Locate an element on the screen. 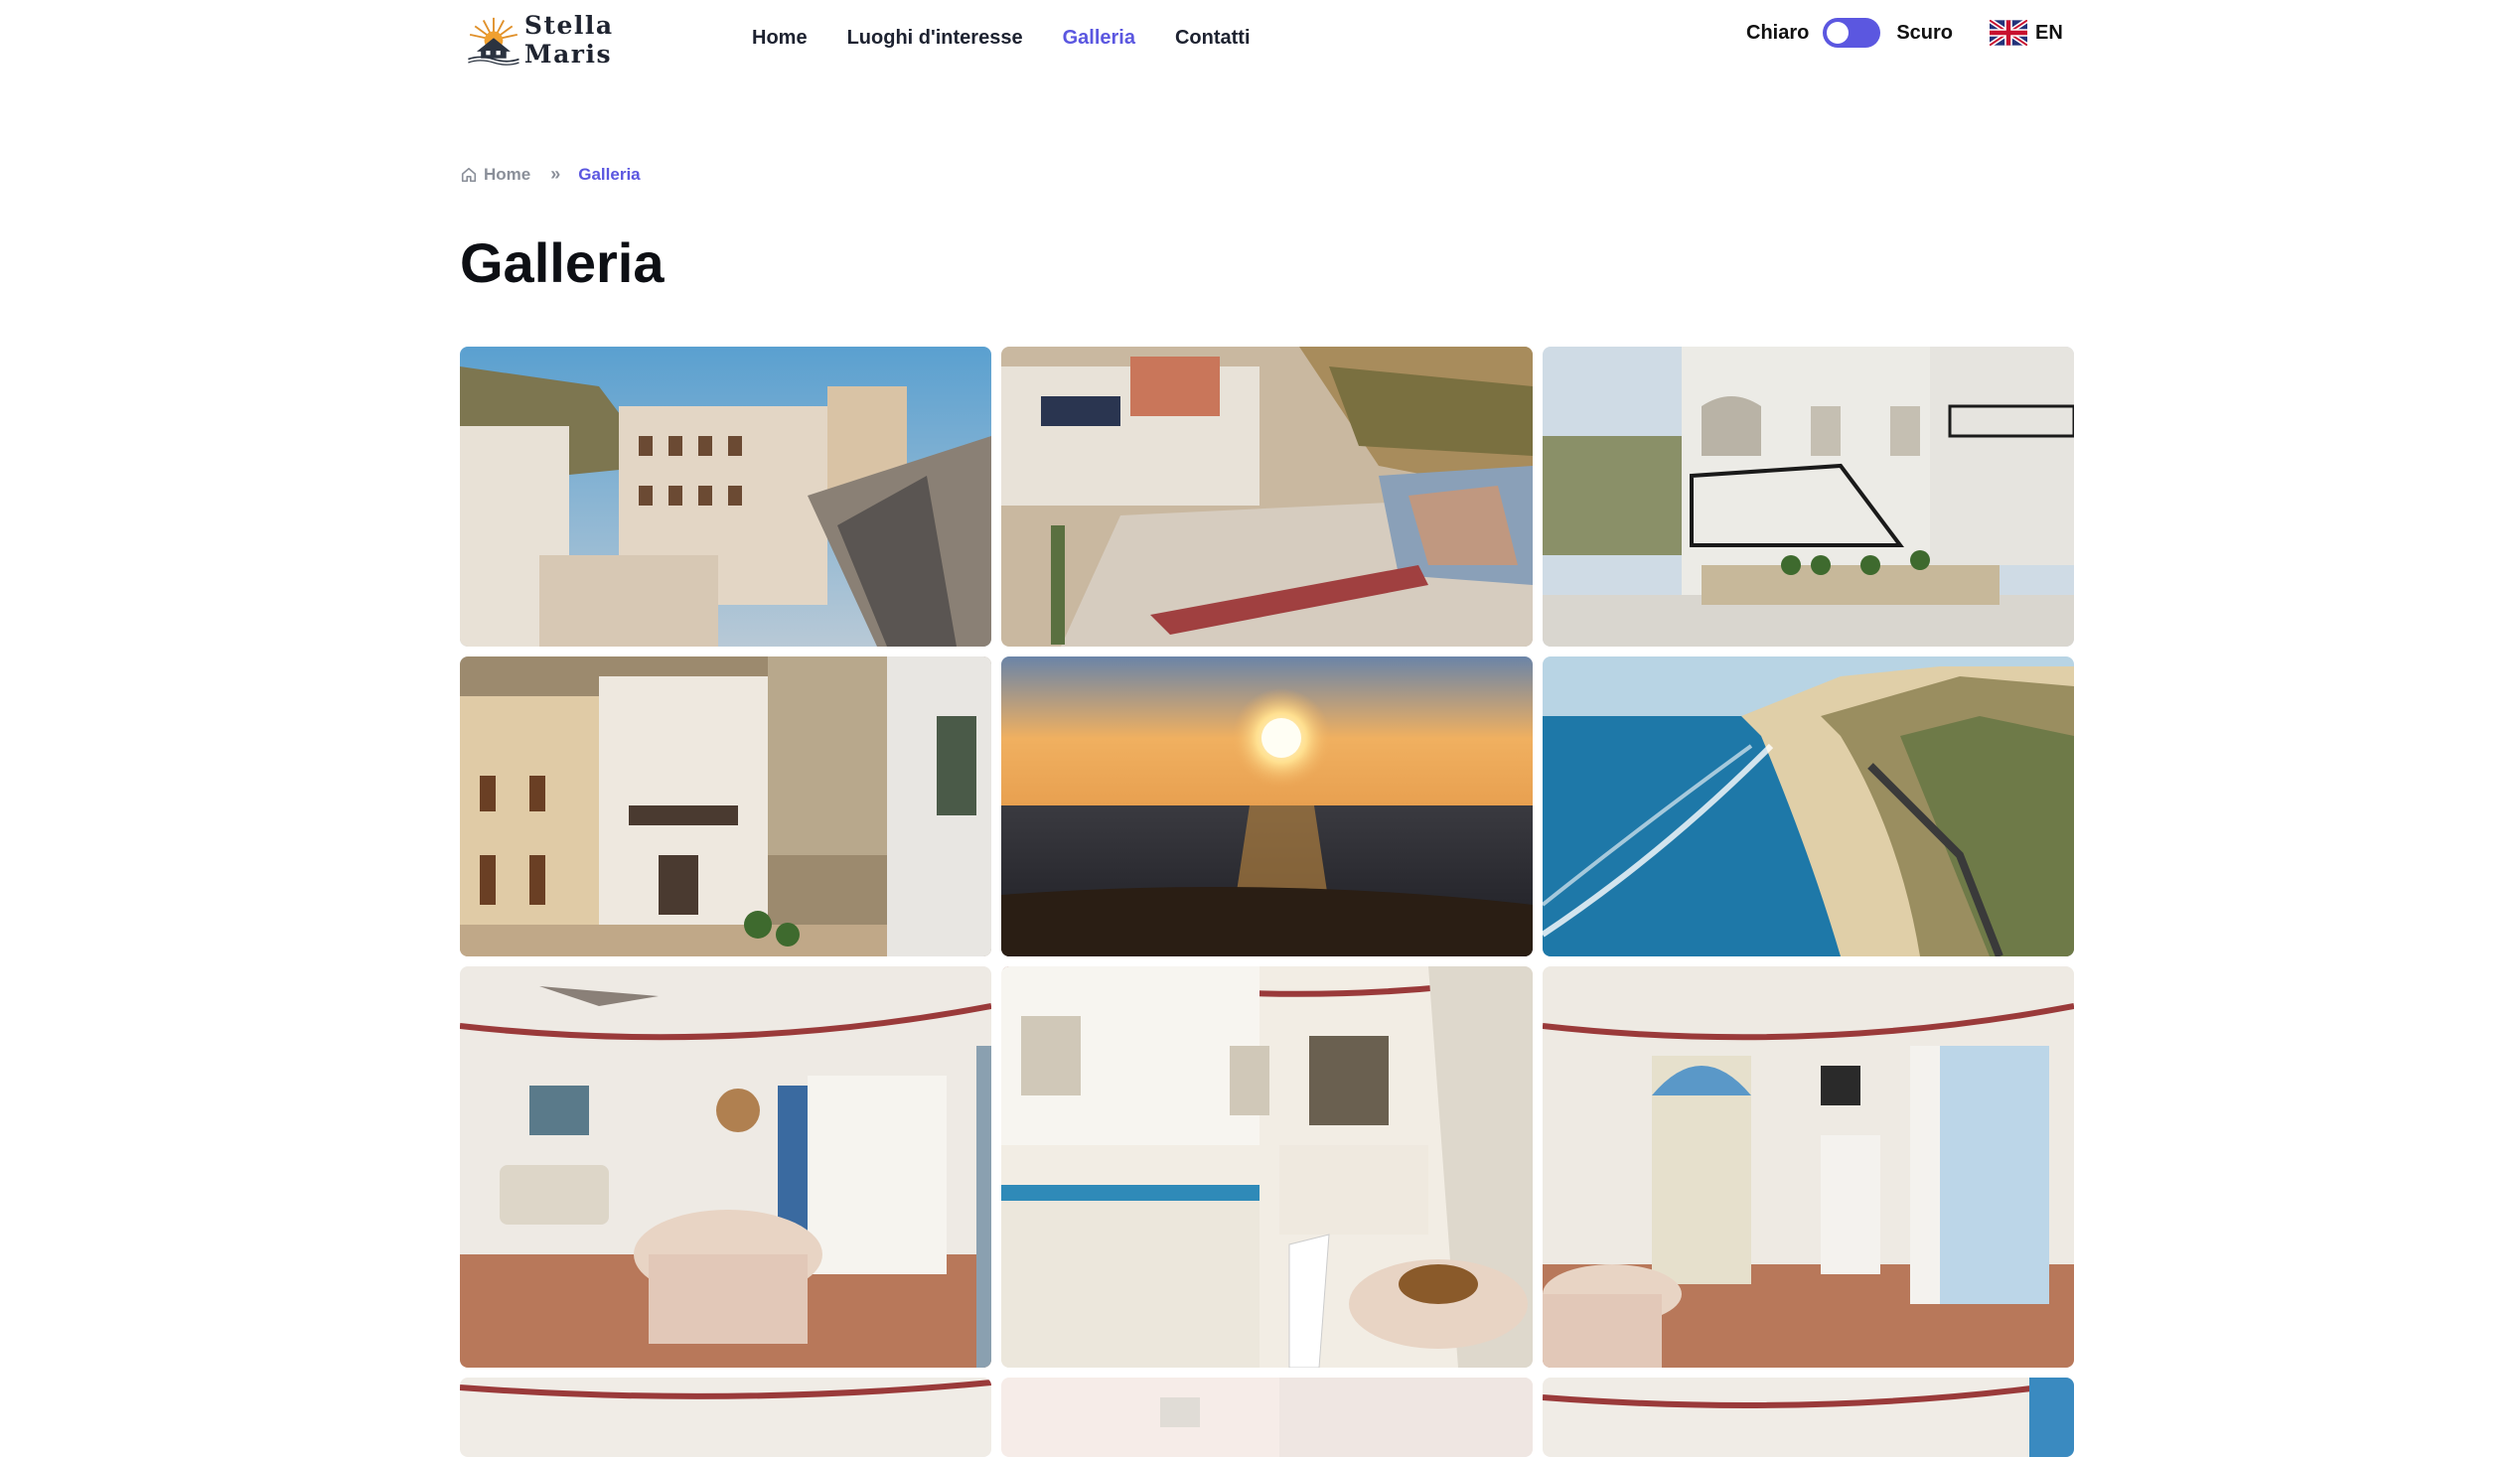 The width and height of the screenshot is (2520, 1457). photo-living-dining-room is located at coordinates (725, 1167).